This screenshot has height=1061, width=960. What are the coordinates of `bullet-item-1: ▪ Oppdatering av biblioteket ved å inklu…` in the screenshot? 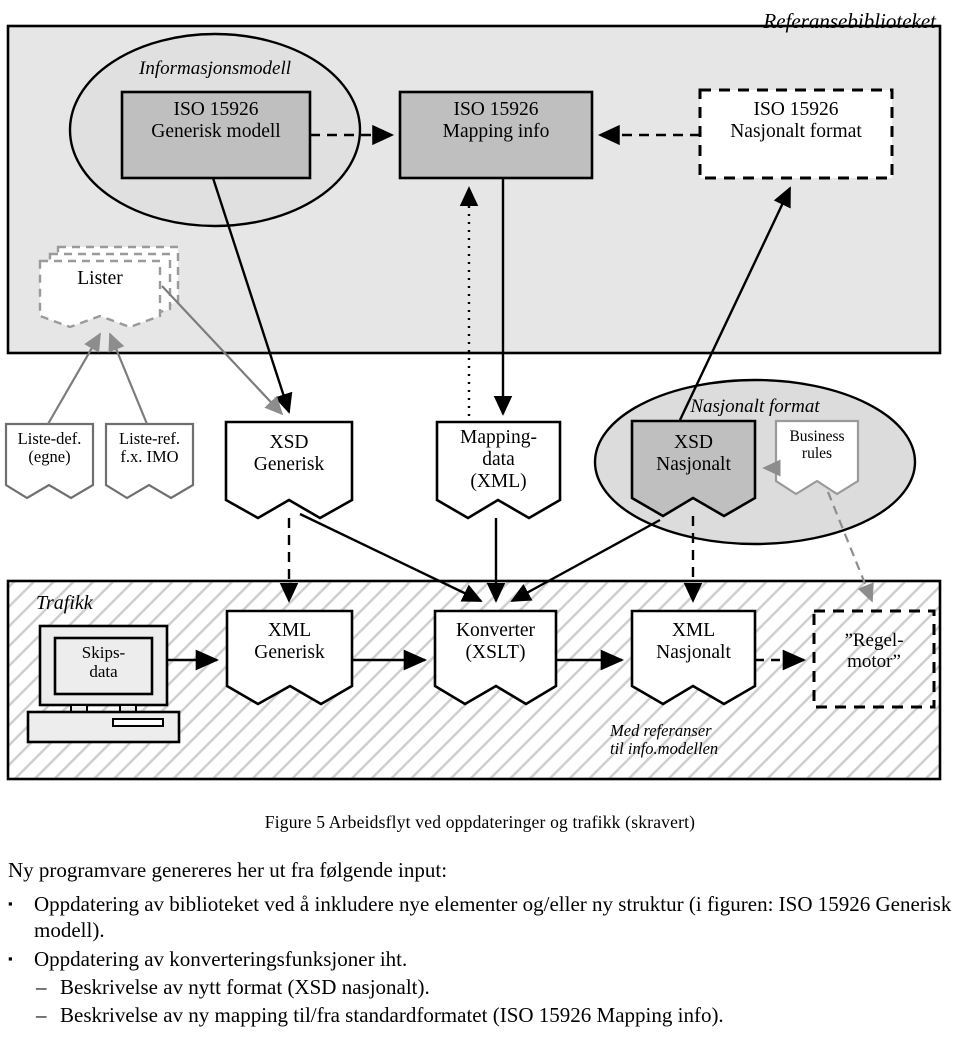 It's located at (480, 917).